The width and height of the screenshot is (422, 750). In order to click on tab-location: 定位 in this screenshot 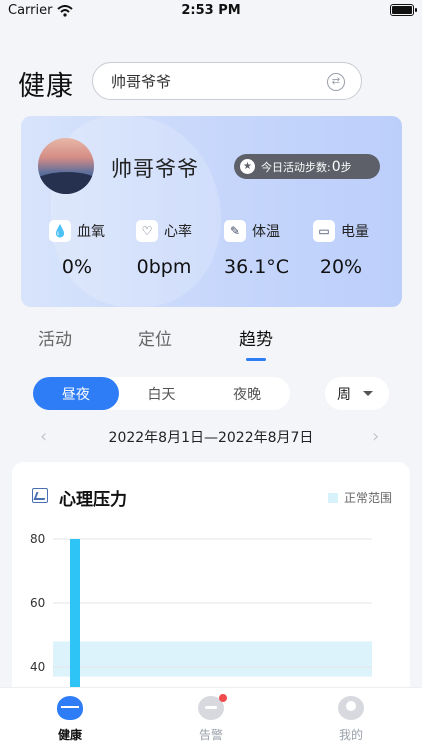, I will do `click(155, 337)`.